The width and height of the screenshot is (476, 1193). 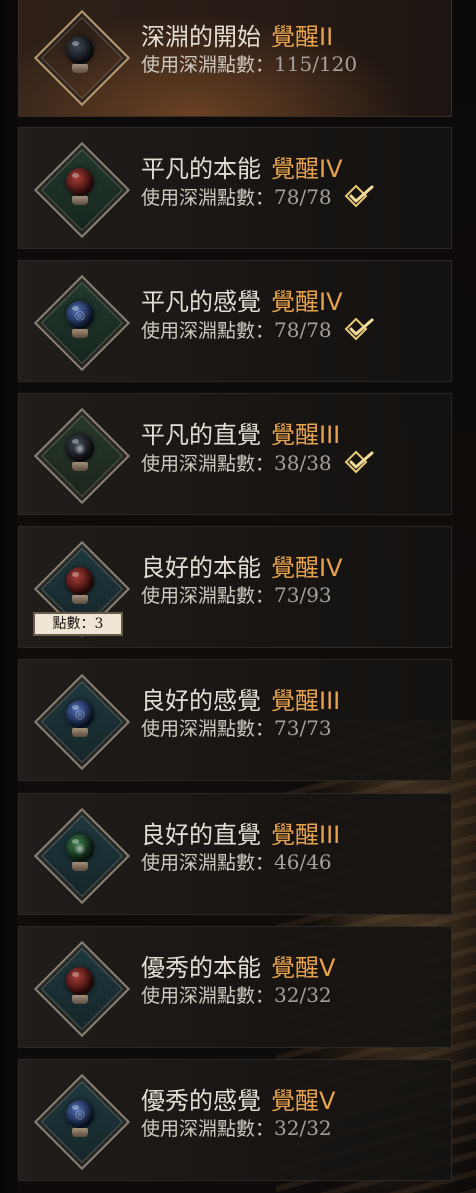 What do you see at coordinates (201, 701) in the screenshot?
I see `skill-name: 良好的感覺` at bounding box center [201, 701].